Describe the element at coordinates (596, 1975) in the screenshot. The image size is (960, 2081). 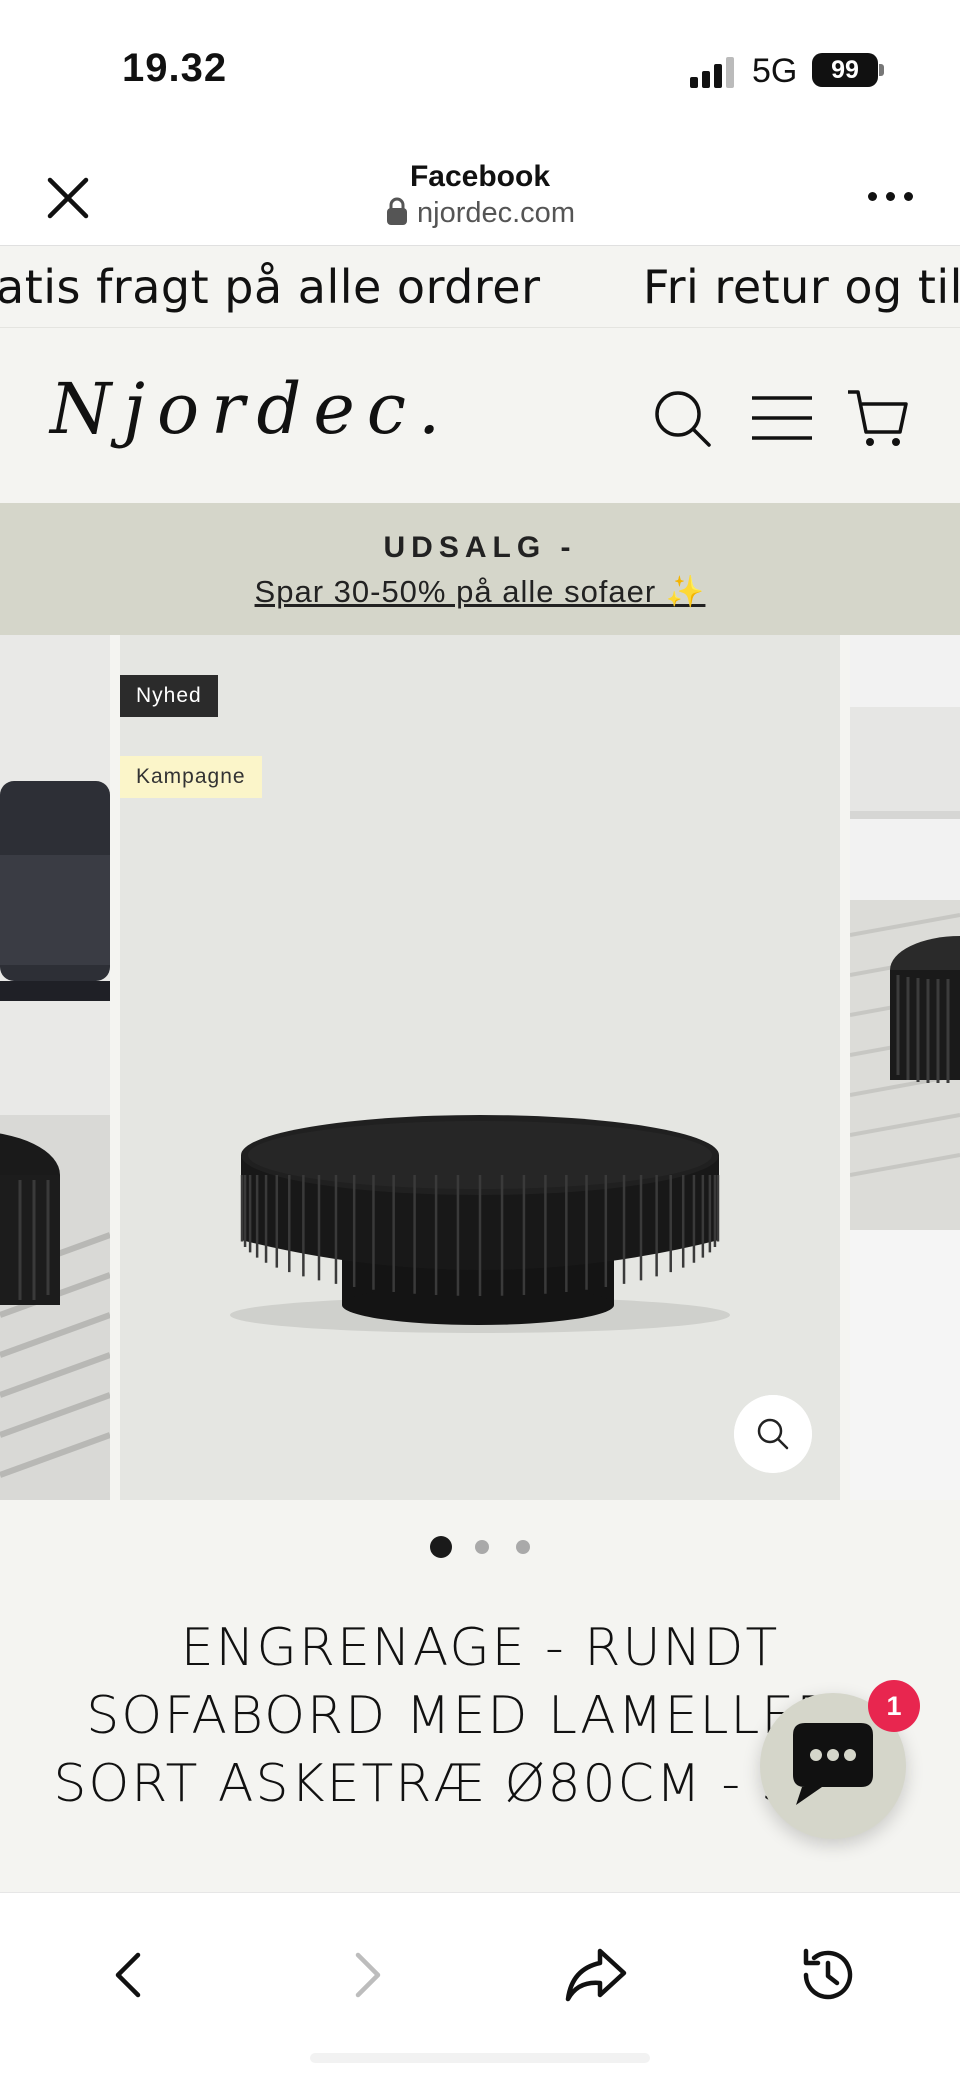
I see `share-icon` at that location.